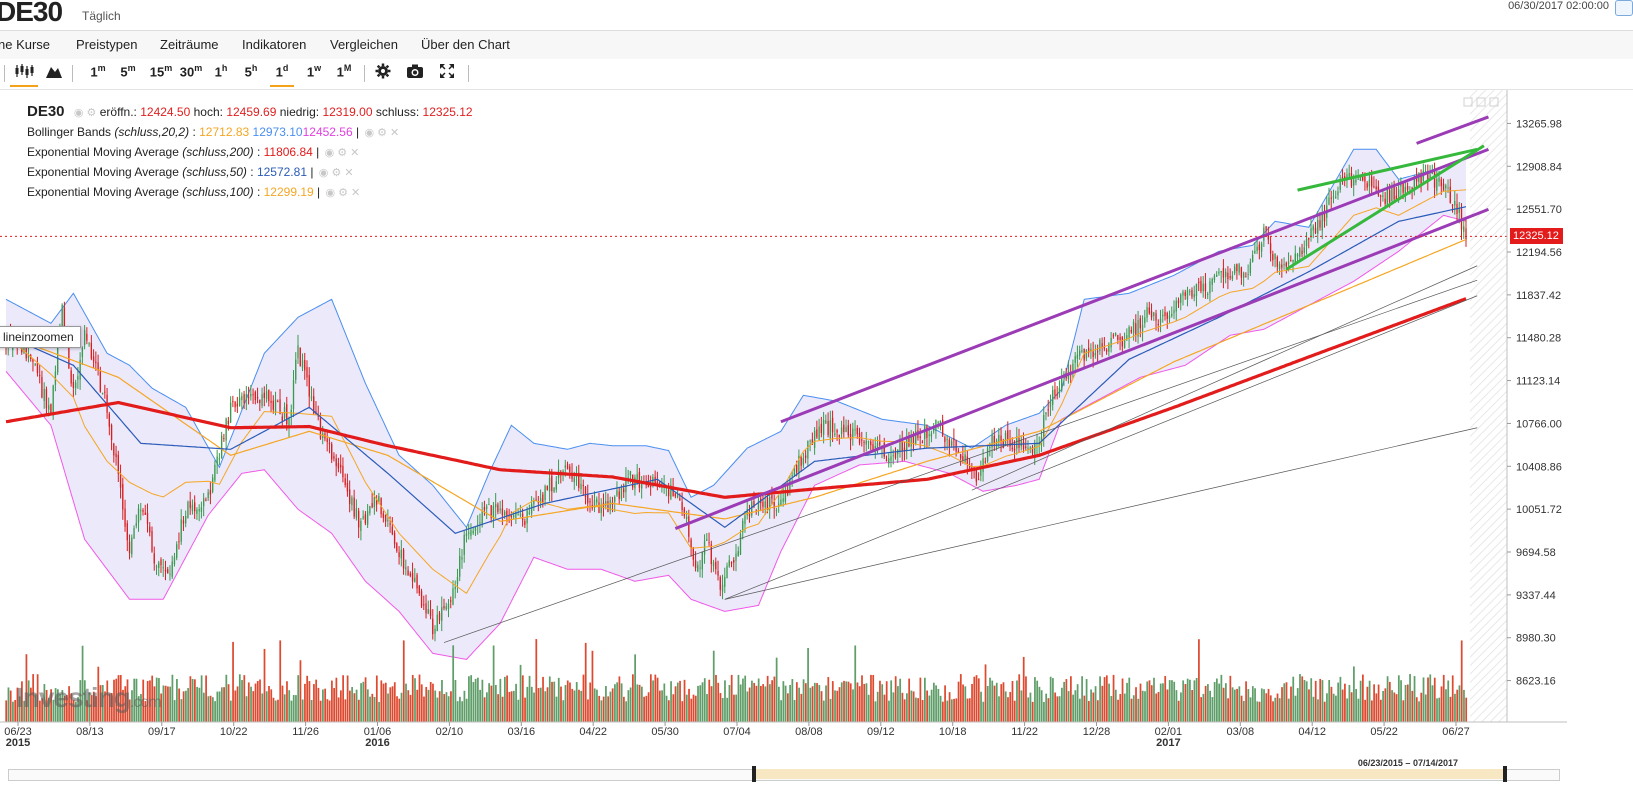 This screenshot has width=1633, height=812. Describe the element at coordinates (24, 75) in the screenshot. I see `candlestick-icon` at that location.